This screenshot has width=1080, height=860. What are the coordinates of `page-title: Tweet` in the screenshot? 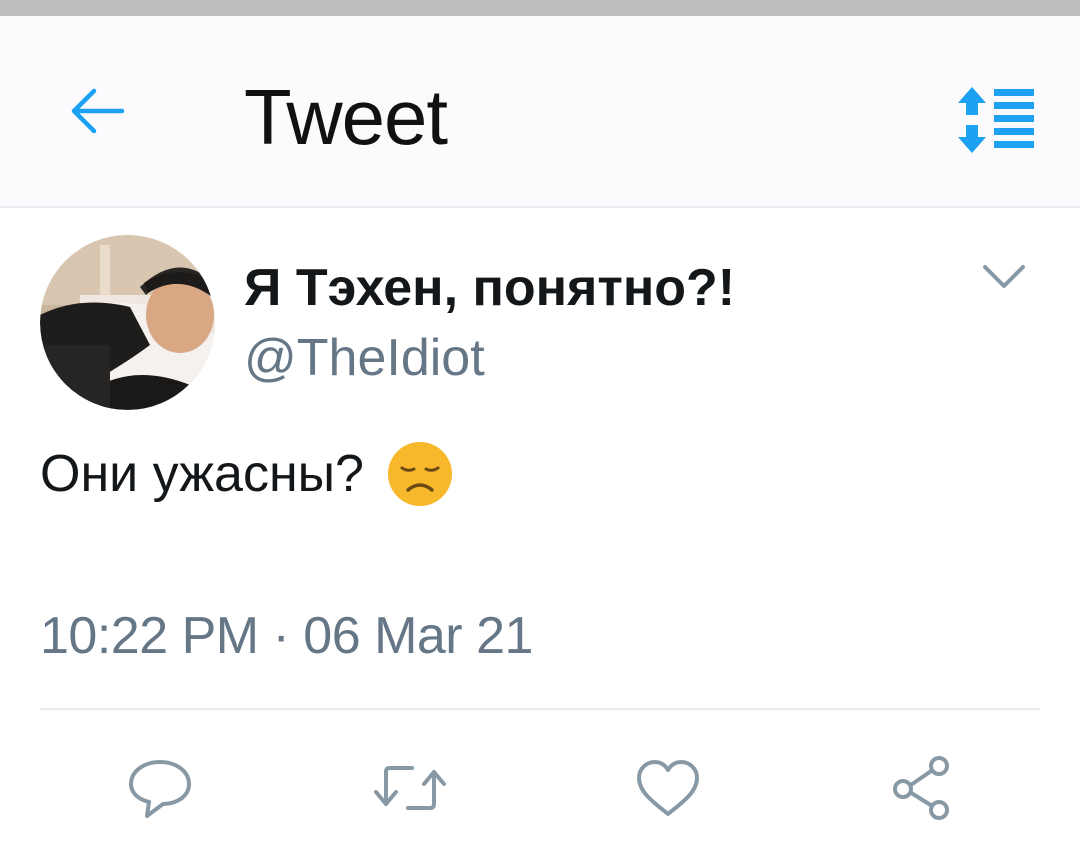 It's located at (346, 117).